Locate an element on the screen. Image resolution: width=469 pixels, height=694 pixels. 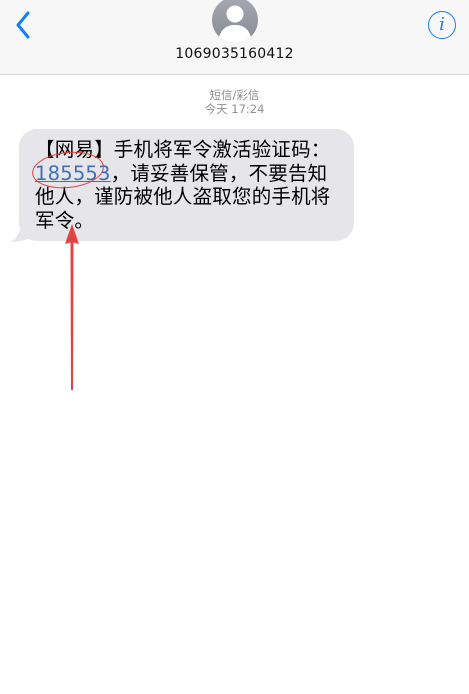
annotation-arrow is located at coordinates (72, 307).